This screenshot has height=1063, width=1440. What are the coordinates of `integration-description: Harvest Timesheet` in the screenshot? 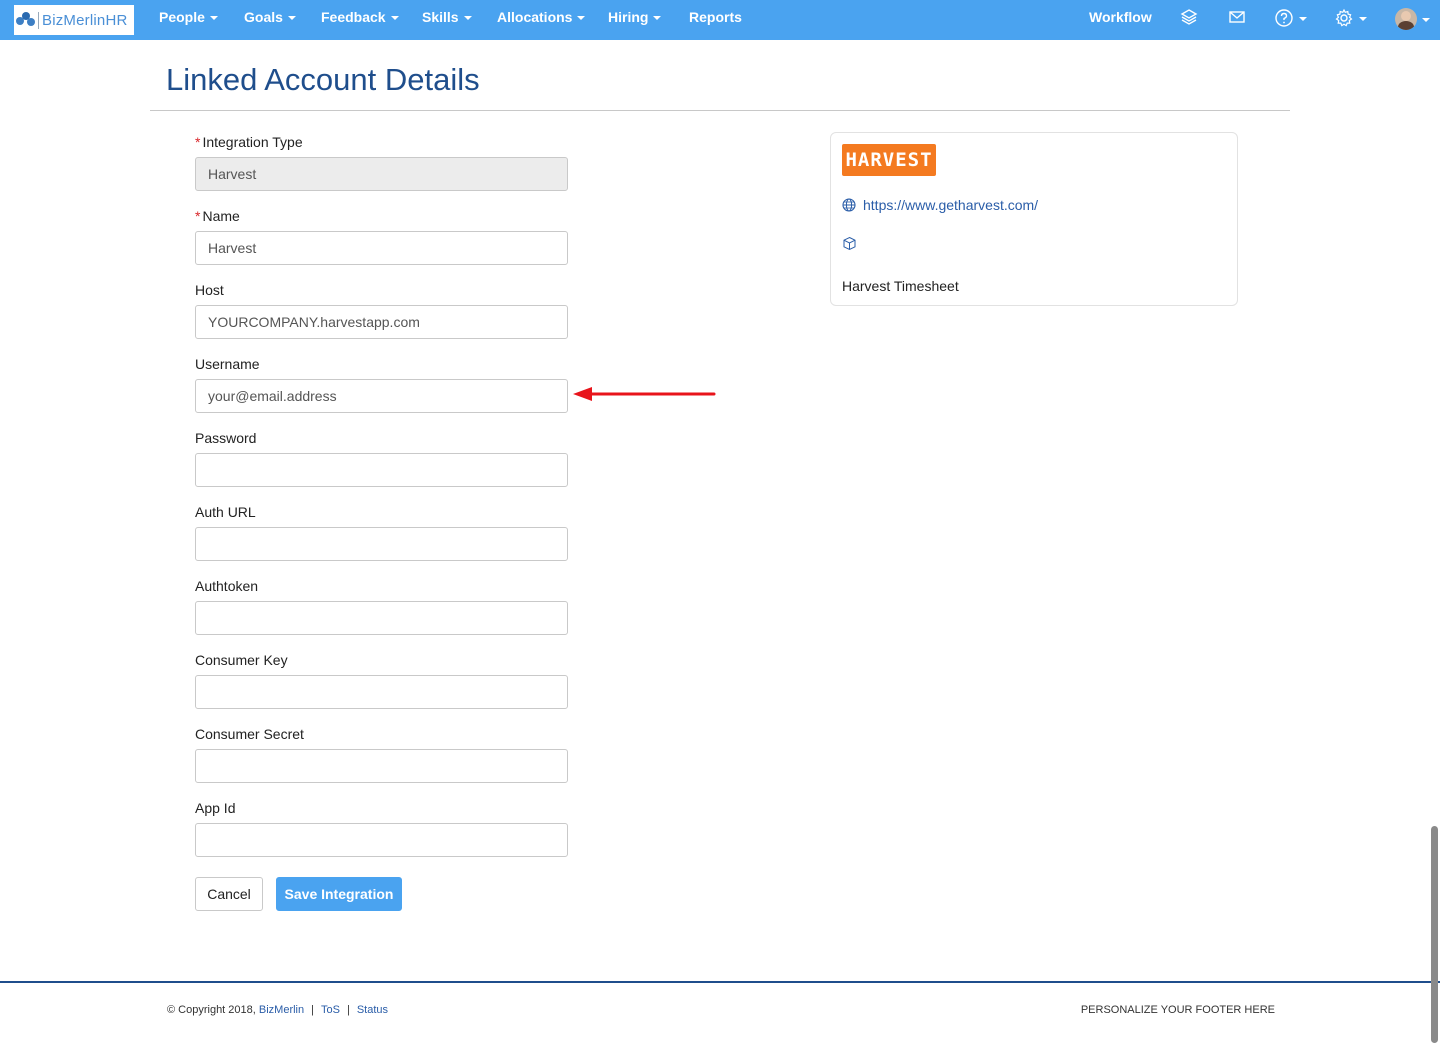 It's located at (900, 286).